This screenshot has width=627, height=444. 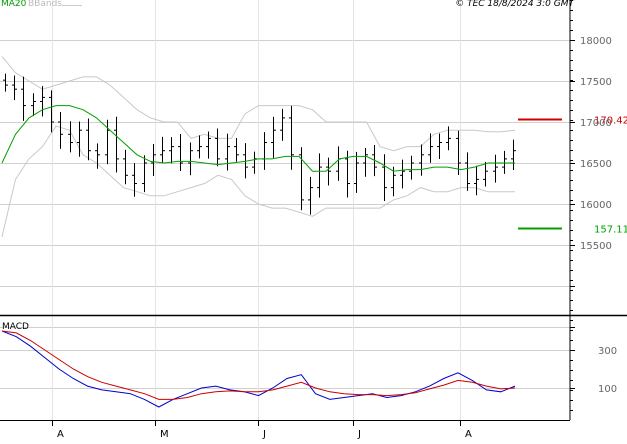 What do you see at coordinates (572, 176) in the screenshot?
I see `reference-levels-layer: 170.42157.11` at bounding box center [572, 176].